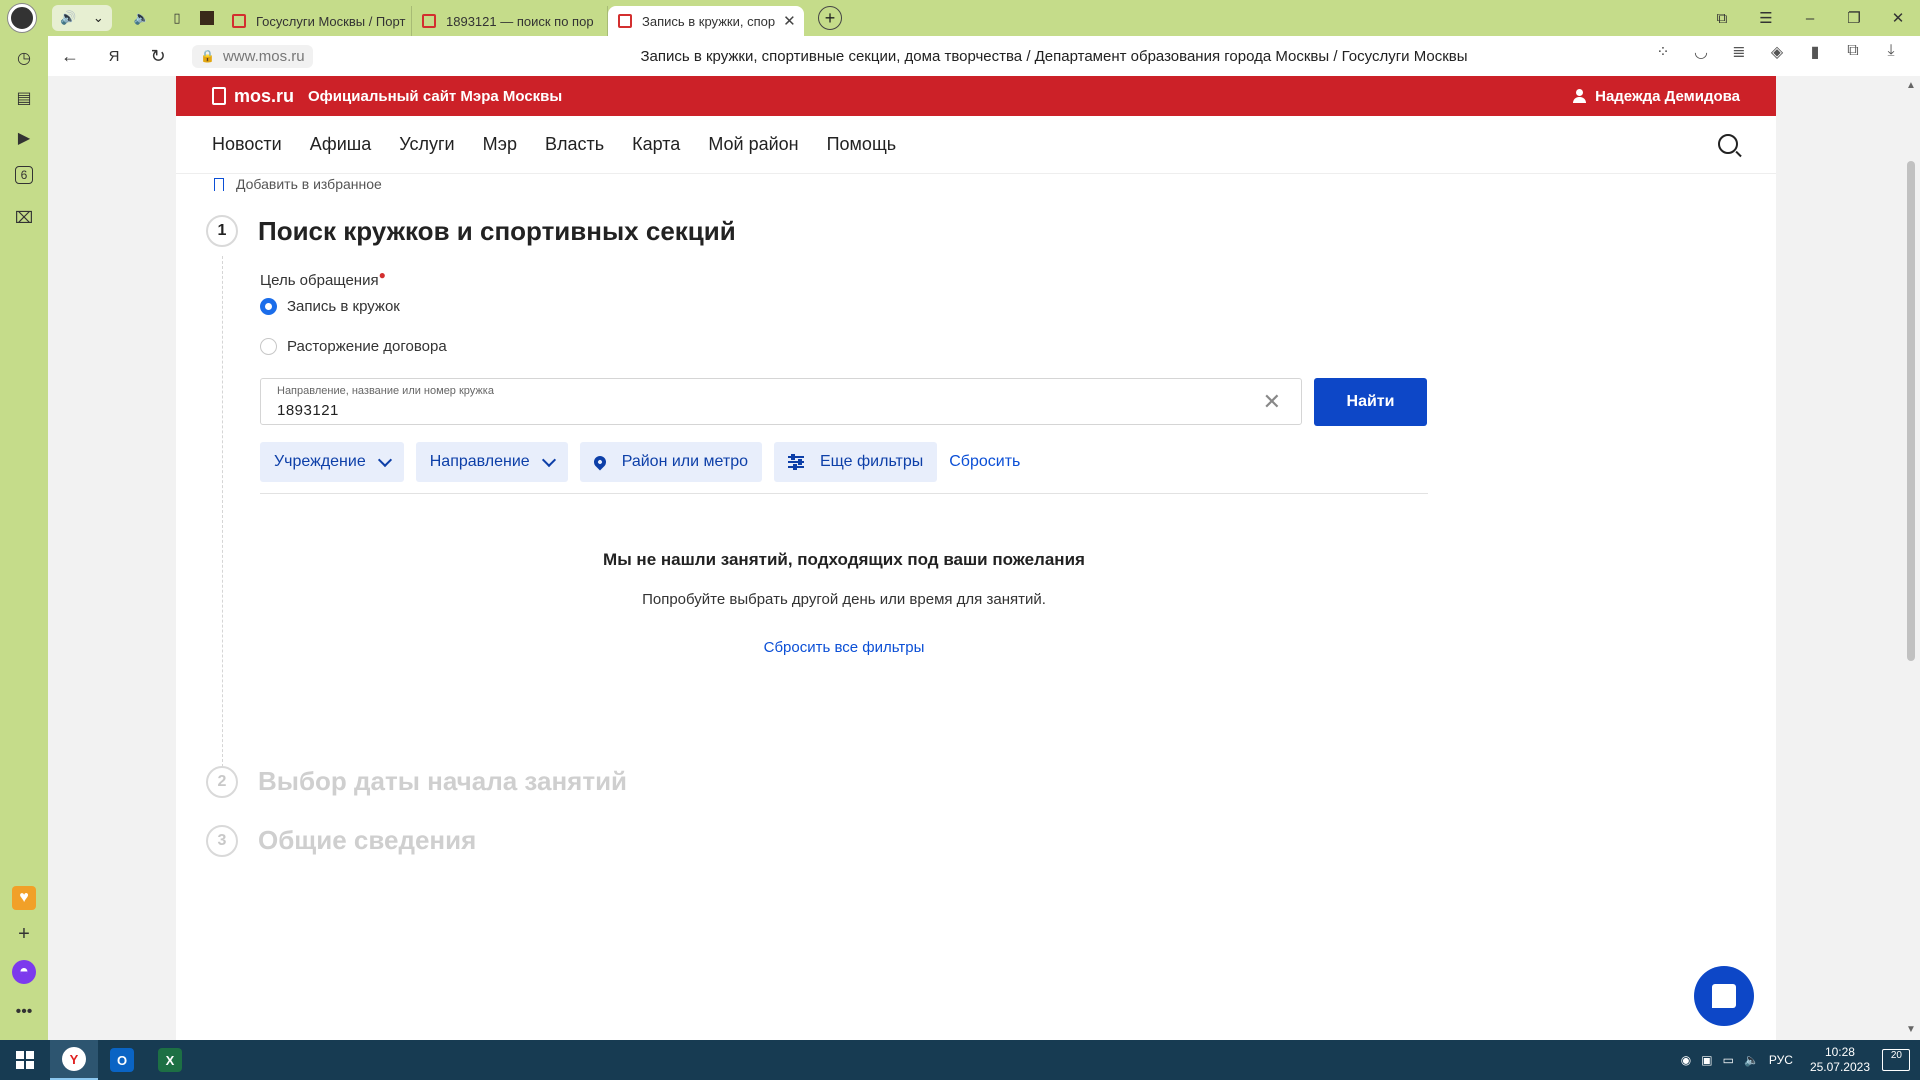 The image size is (1920, 1080). I want to click on more-icon: •••, so click(24, 1012).